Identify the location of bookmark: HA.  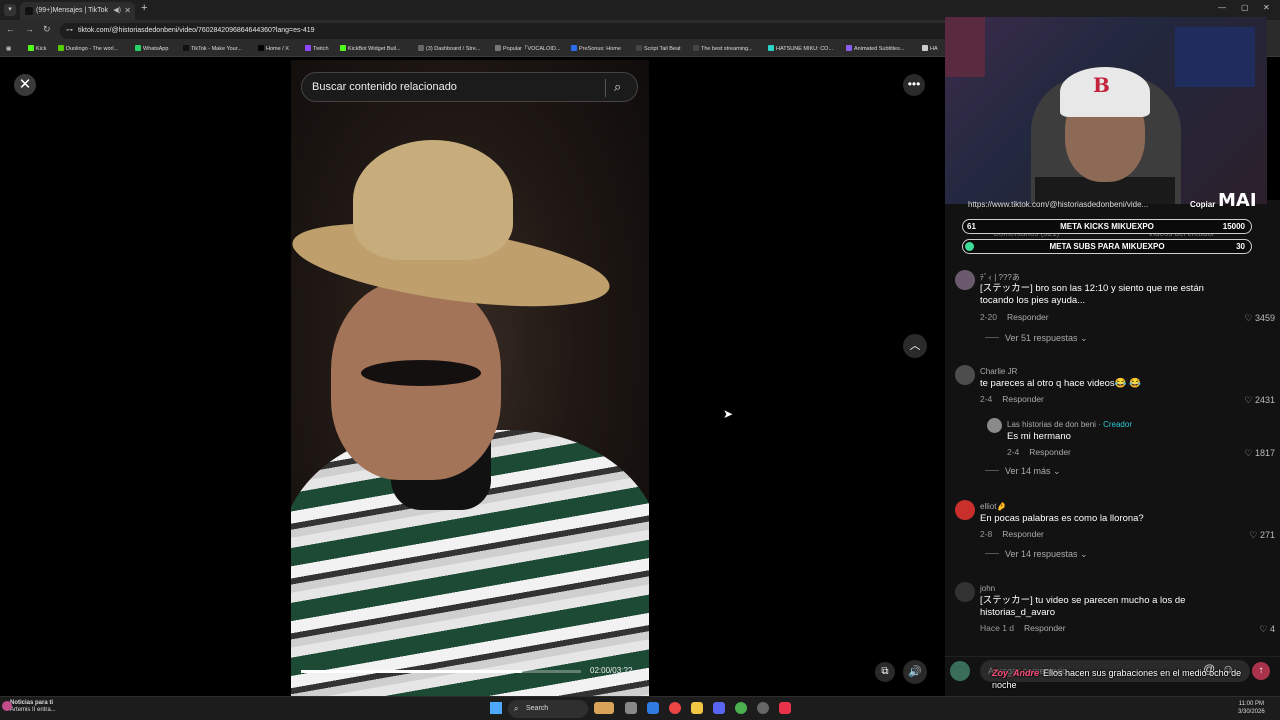
(930, 49).